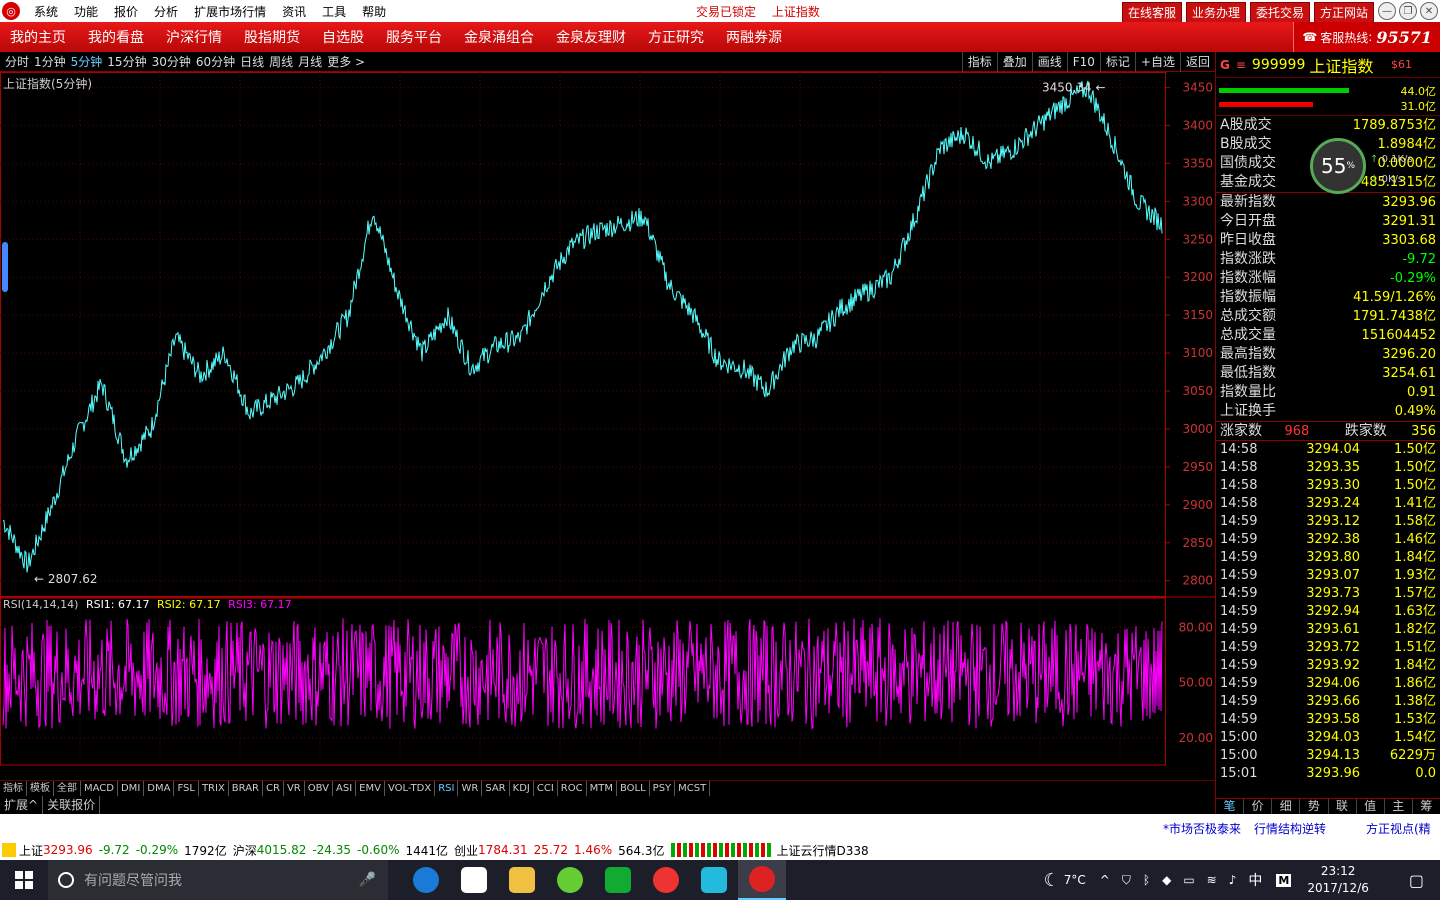 Image resolution: width=1440 pixels, height=900 pixels. What do you see at coordinates (1371, 806) in the screenshot?
I see `quote-tab: 值` at bounding box center [1371, 806].